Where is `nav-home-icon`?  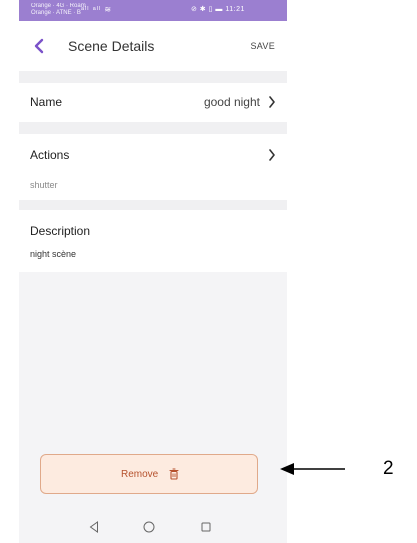
nav-home-icon is located at coordinates (149, 527).